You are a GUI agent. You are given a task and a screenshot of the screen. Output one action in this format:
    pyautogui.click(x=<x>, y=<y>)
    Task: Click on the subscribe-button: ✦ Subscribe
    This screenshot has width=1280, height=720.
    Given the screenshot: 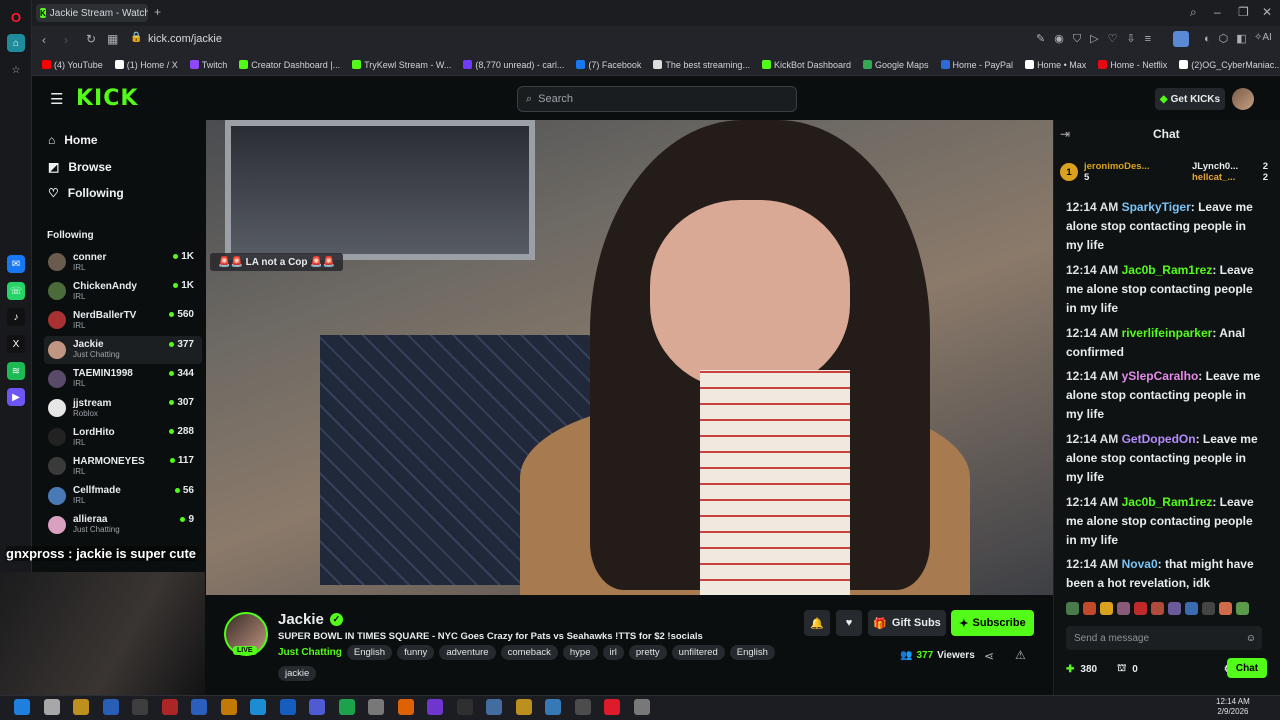 What is the action you would take?
    pyautogui.click(x=992, y=623)
    